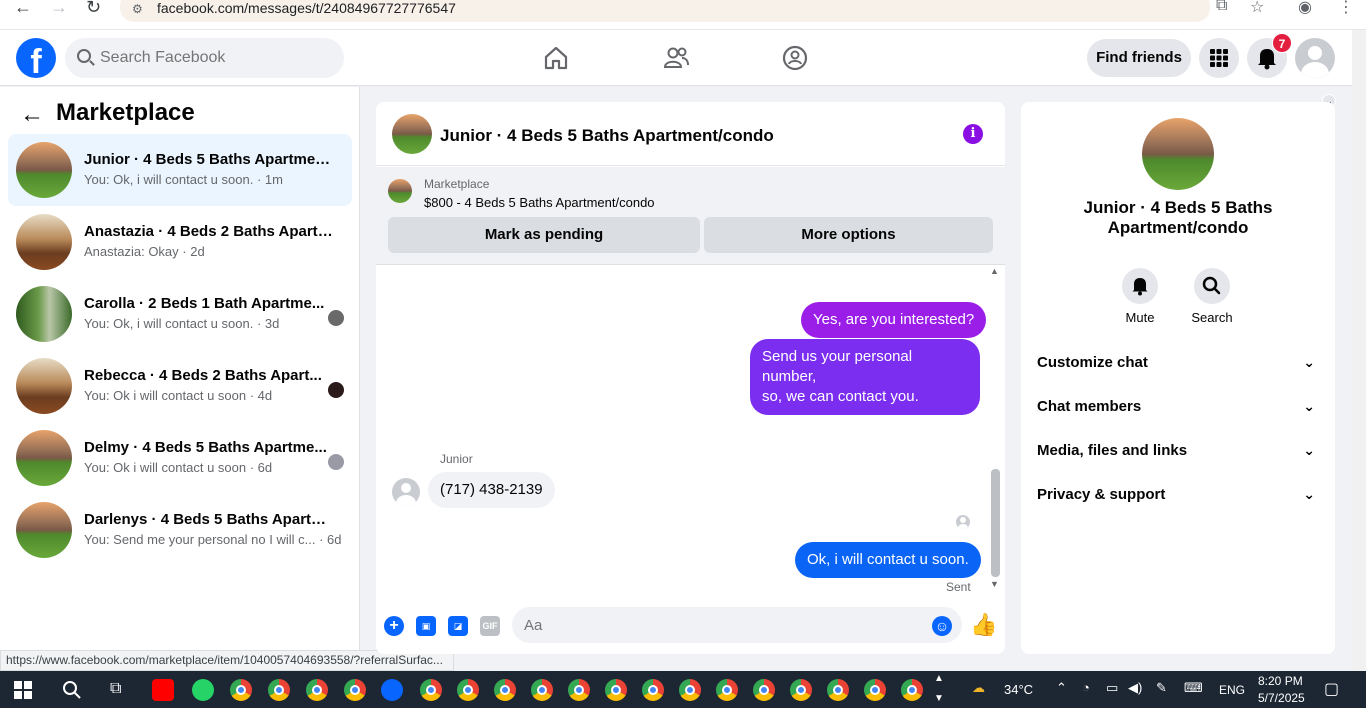  I want to click on back-icon: ←, so click(23, 9).